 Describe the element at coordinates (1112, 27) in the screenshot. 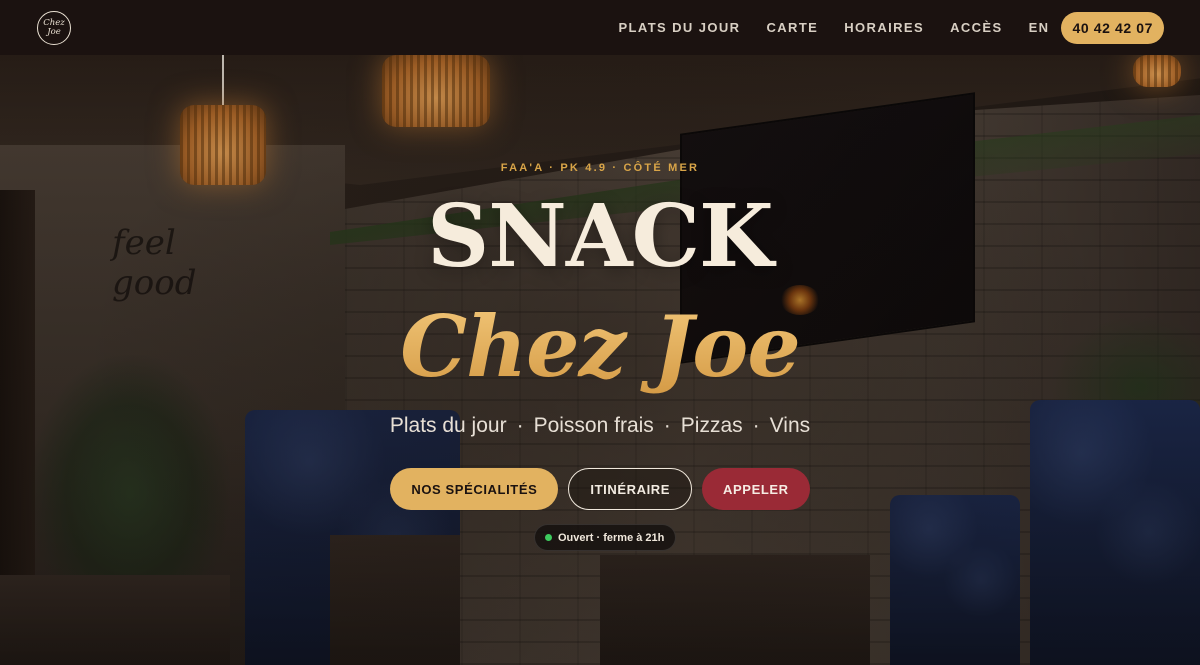

I see `phone-button: 40 42 42 07` at that location.